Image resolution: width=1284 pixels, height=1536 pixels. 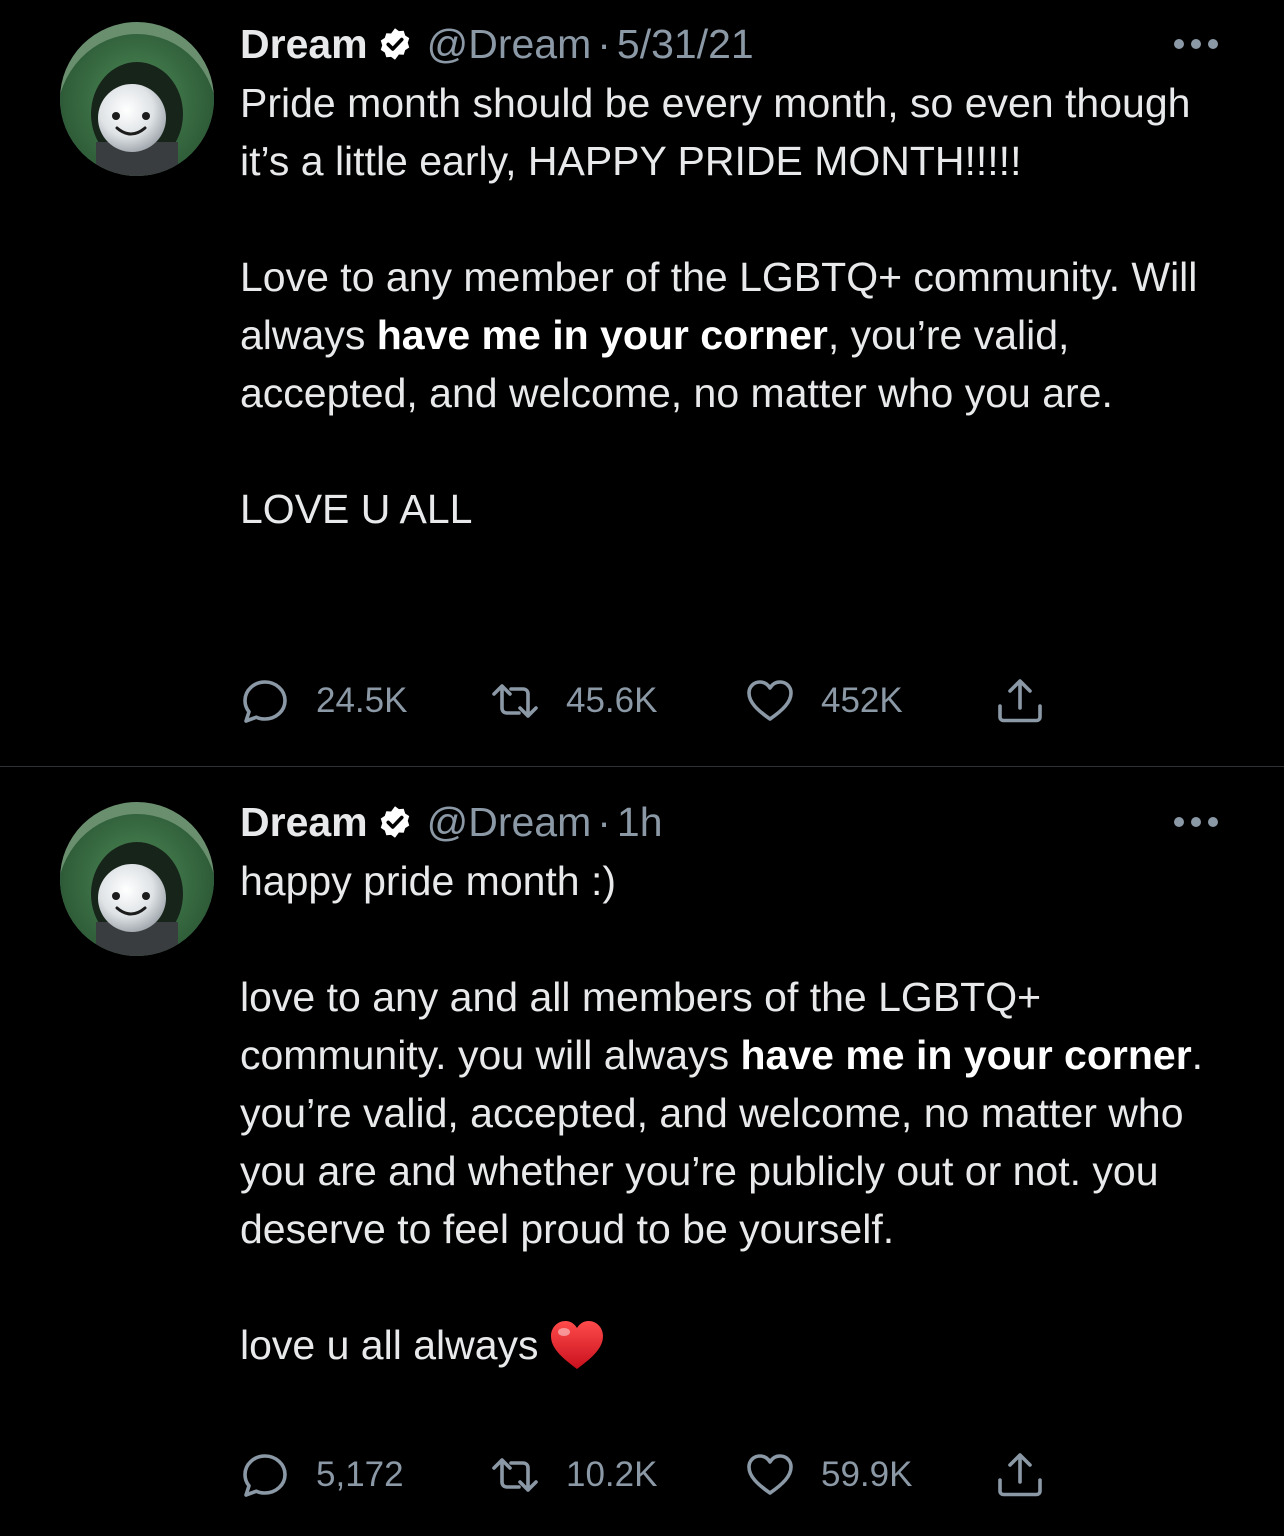 I want to click on like-button: 59.9K, so click(x=828, y=1475).